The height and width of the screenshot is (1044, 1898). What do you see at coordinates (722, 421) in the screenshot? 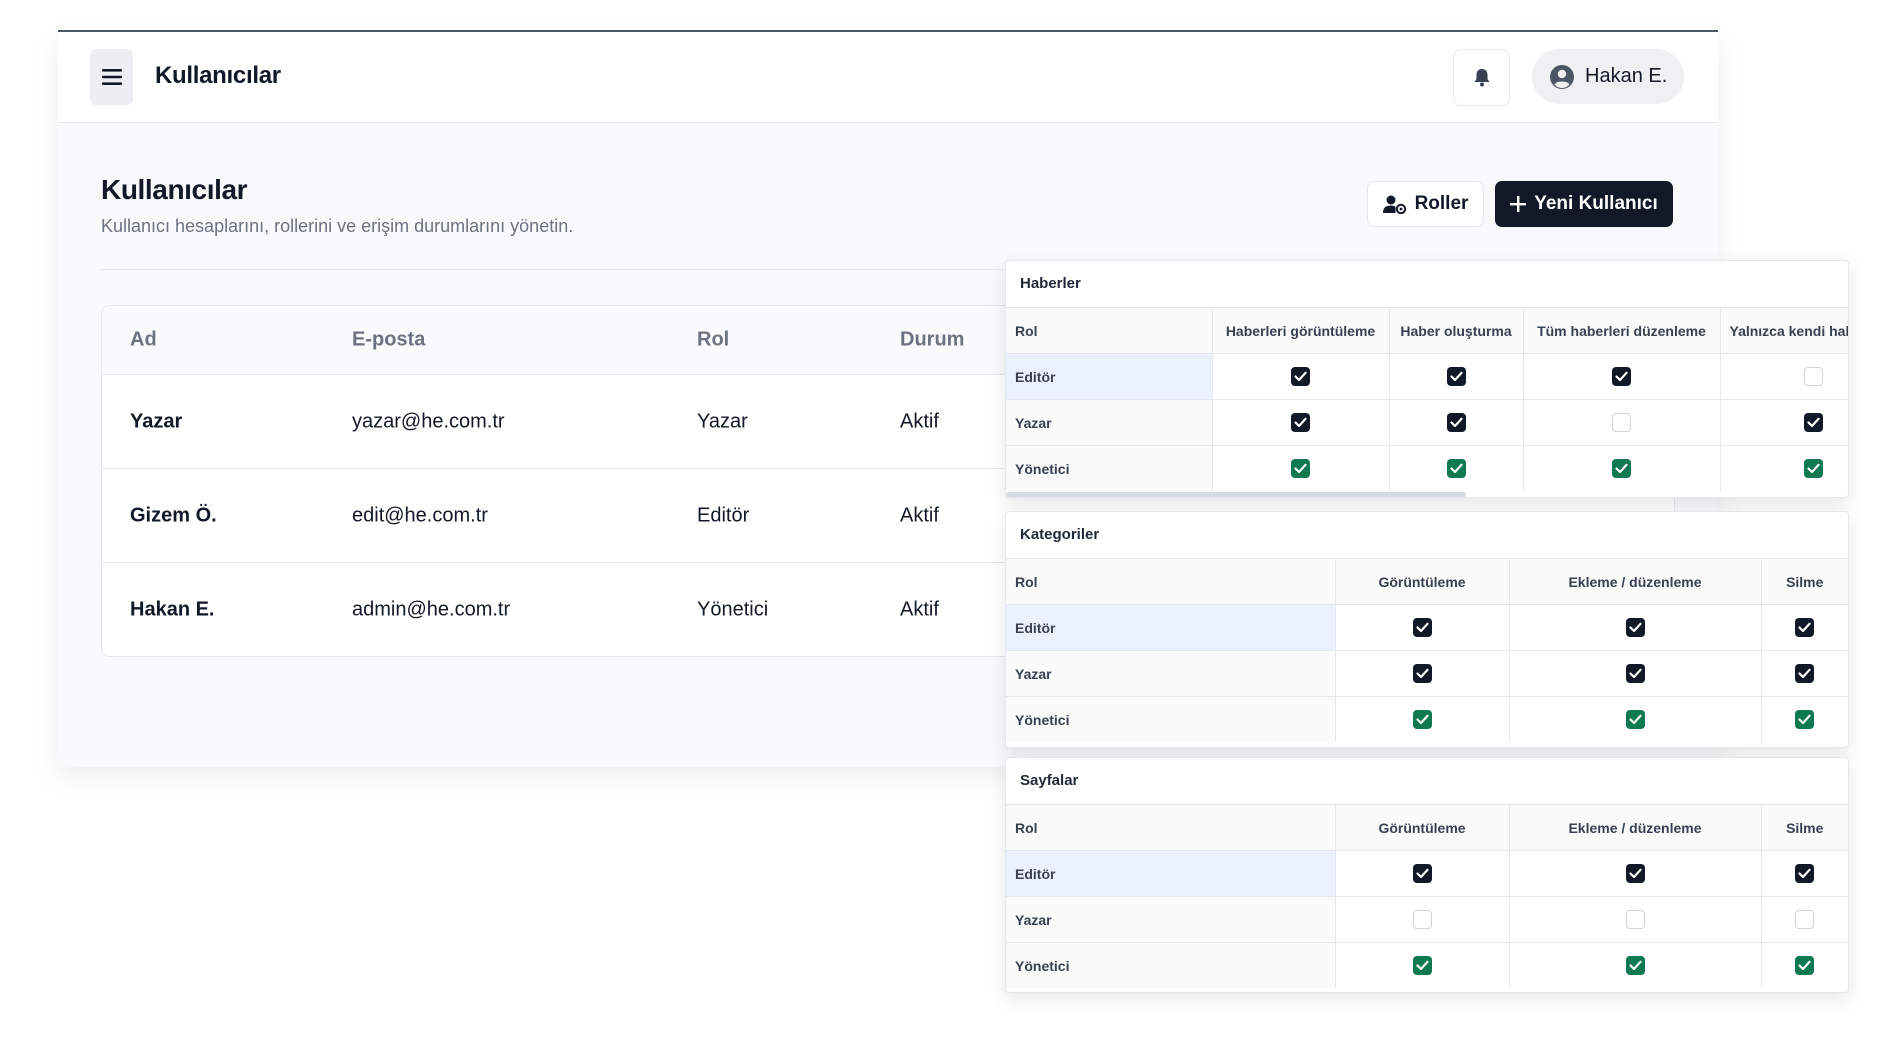
I see `user-role-cell: Yazar` at bounding box center [722, 421].